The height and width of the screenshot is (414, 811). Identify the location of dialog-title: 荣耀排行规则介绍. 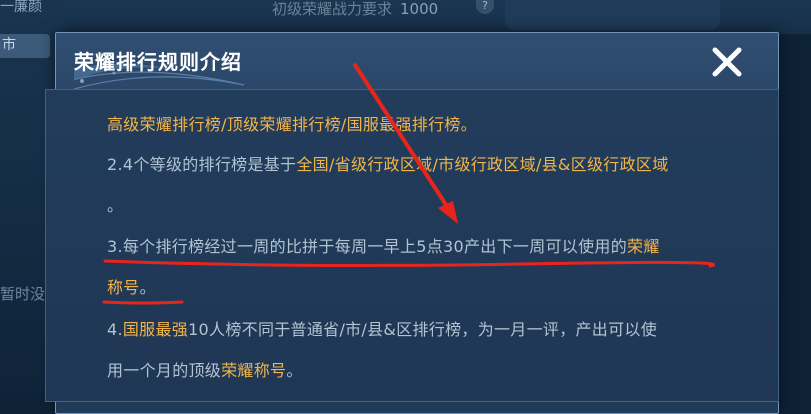
(158, 62).